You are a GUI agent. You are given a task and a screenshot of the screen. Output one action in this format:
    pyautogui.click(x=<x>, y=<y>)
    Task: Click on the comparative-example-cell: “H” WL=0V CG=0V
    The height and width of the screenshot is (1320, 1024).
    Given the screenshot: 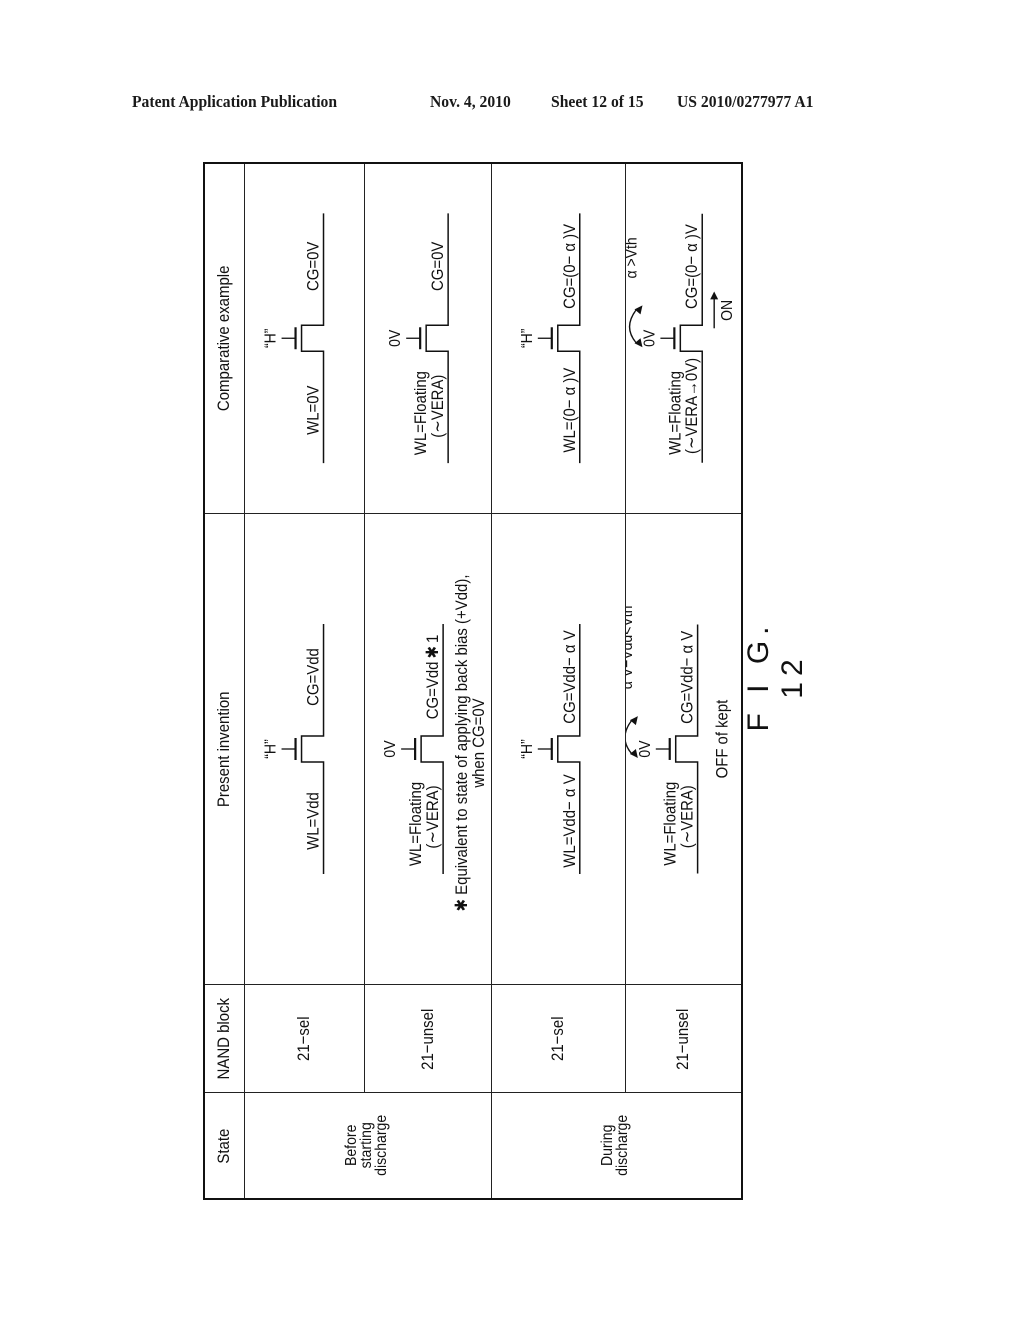 What is the action you would take?
    pyautogui.click(x=304, y=338)
    